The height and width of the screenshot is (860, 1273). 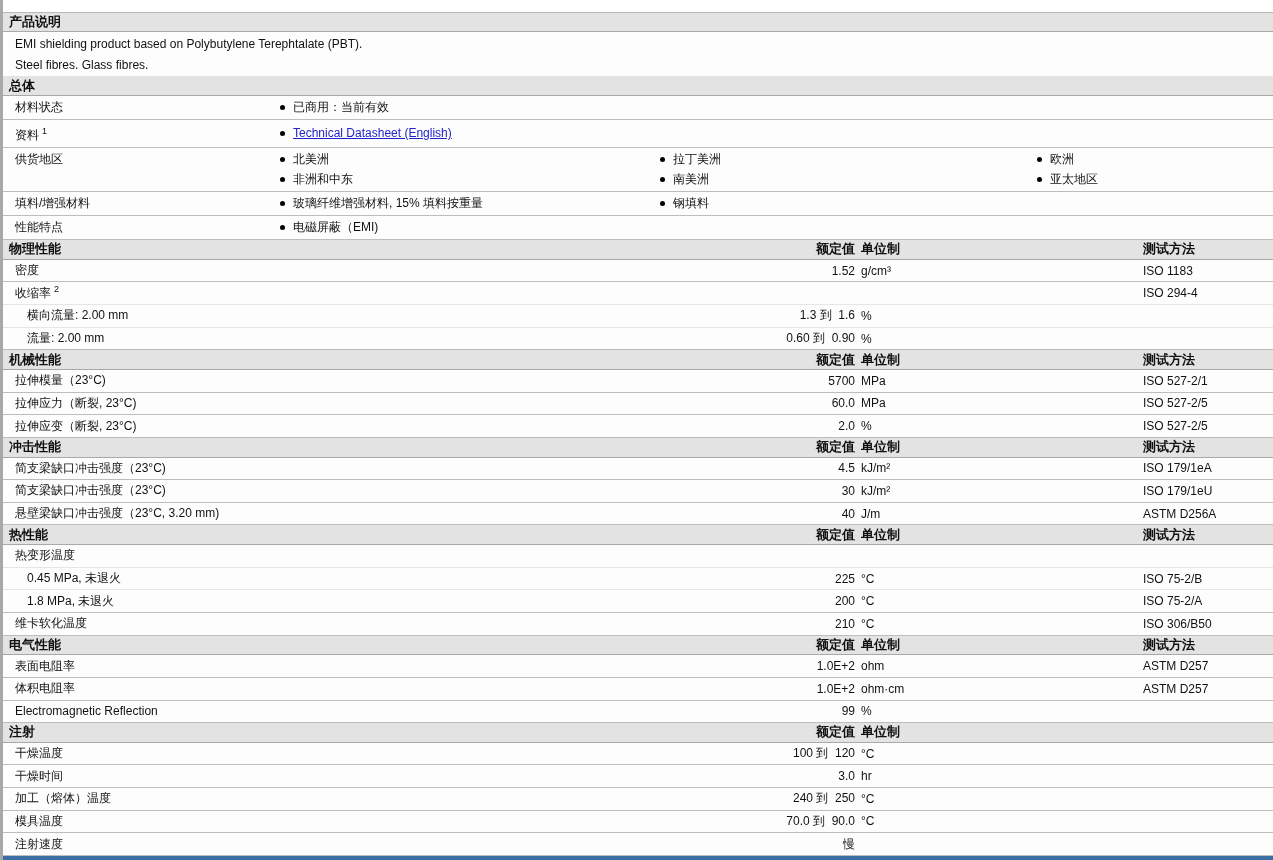 What do you see at coordinates (31, 135) in the screenshot?
I see `property-label: 资料 $^{1}$` at bounding box center [31, 135].